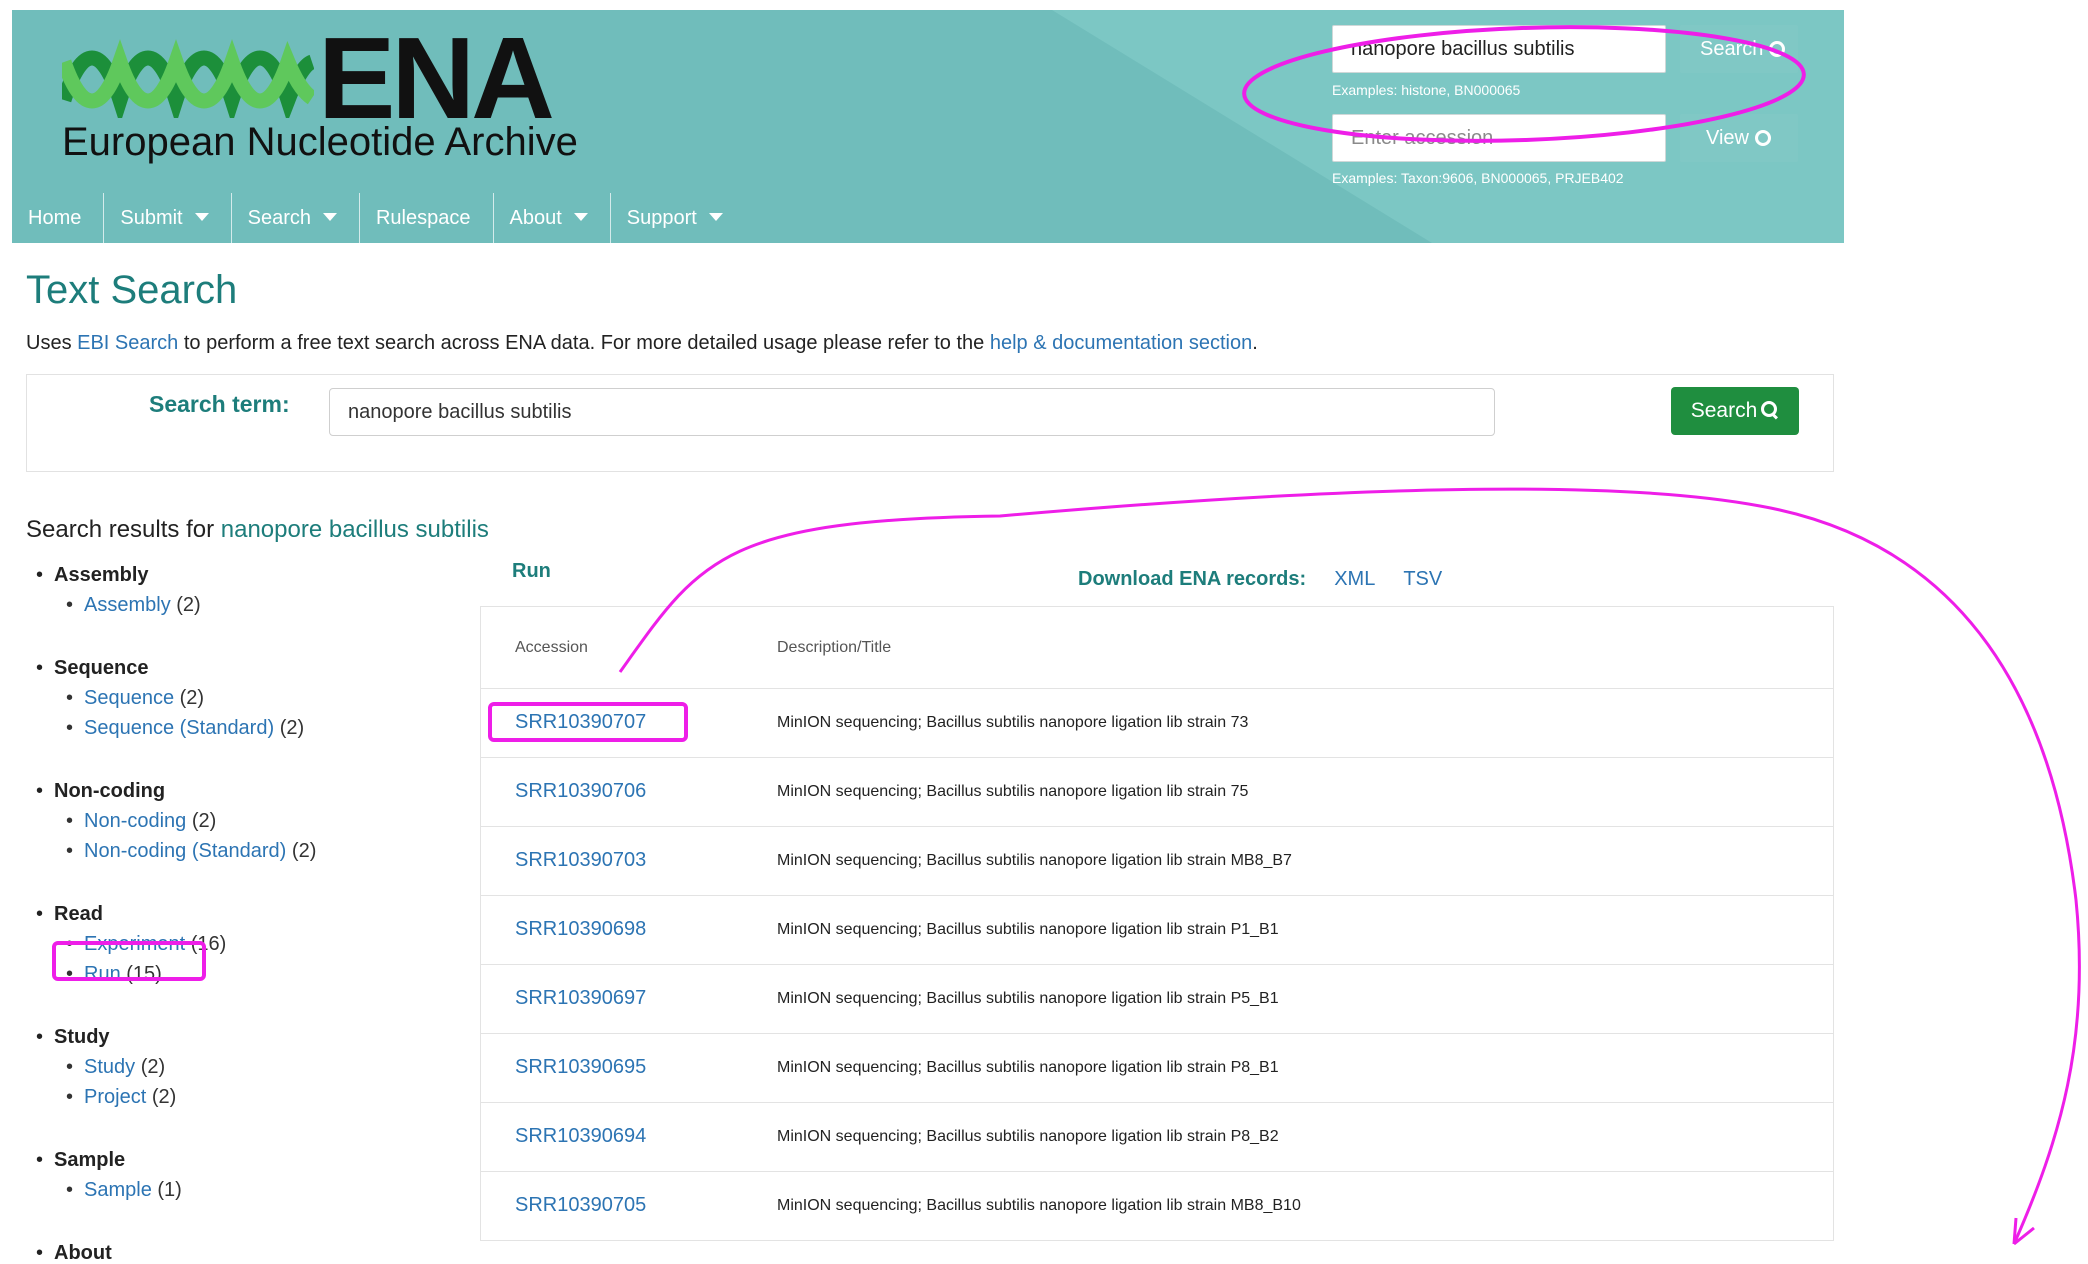 The image size is (2088, 1264). Describe the element at coordinates (1192, 579) in the screenshot. I see `download-label: Download ENA records:` at that location.